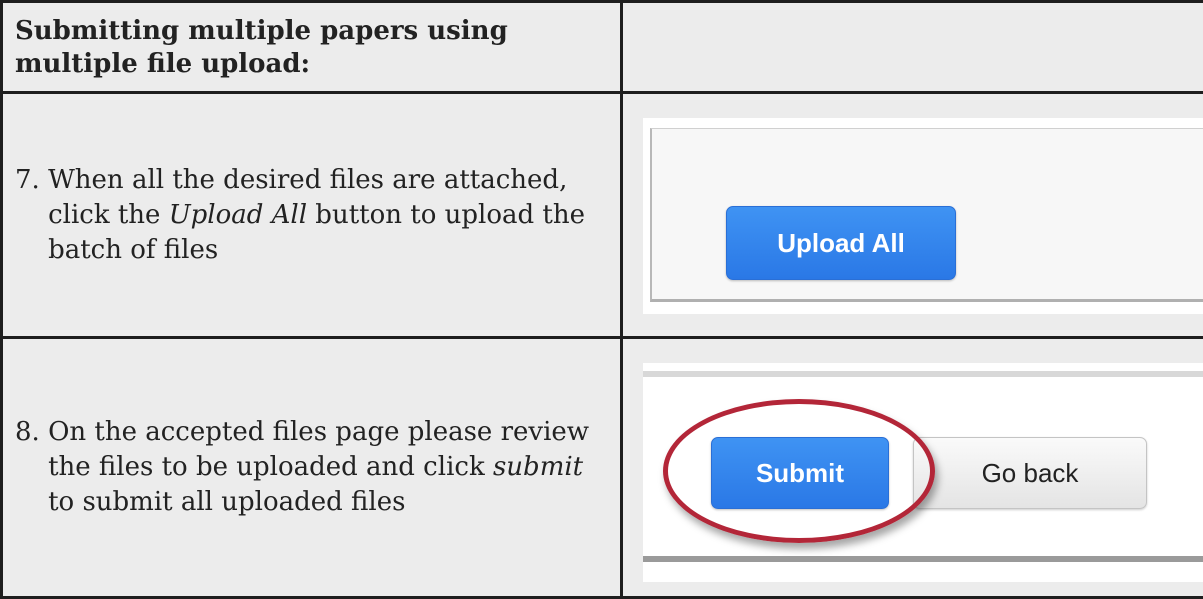 The width and height of the screenshot is (1203, 599). Describe the element at coordinates (923, 559) in the screenshot. I see `divider-bottom` at that location.